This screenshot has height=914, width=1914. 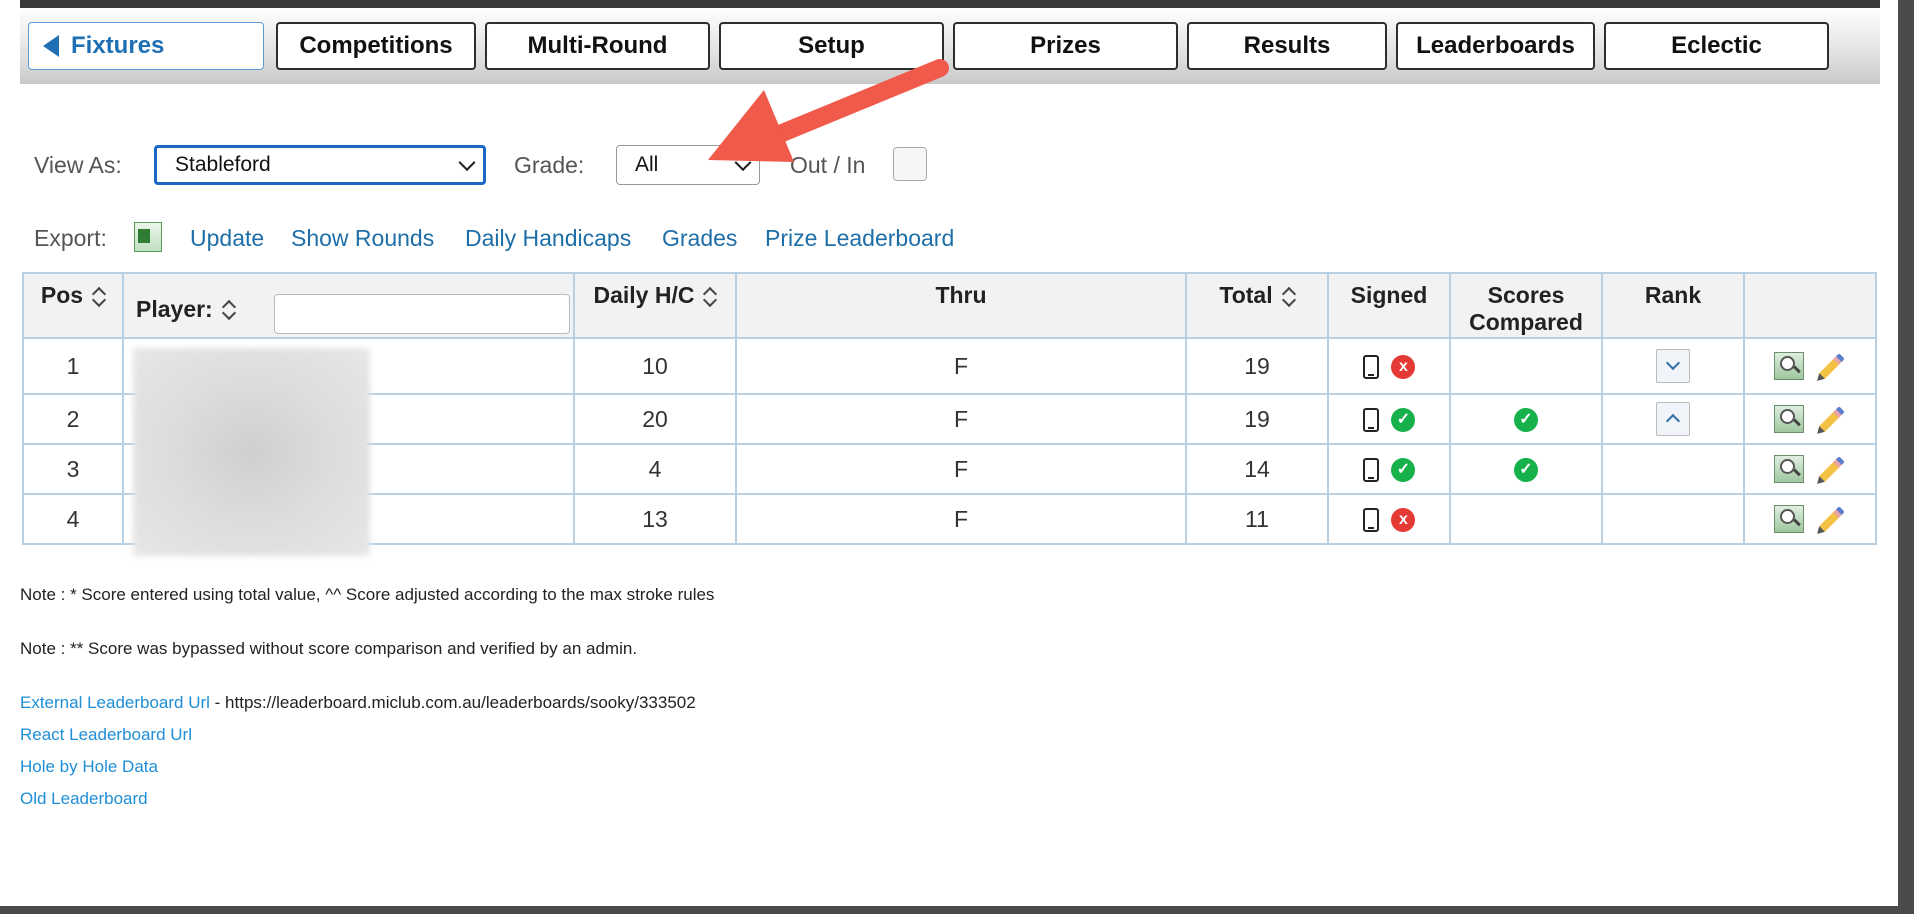 I want to click on show-rounds-link: Show Rounds, so click(x=362, y=238).